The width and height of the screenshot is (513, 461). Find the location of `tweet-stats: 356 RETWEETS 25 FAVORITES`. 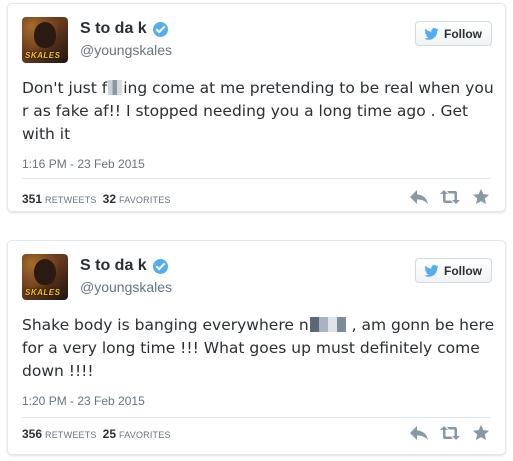

tweet-stats: 356 RETWEETS 25 FAVORITES is located at coordinates (99, 434).